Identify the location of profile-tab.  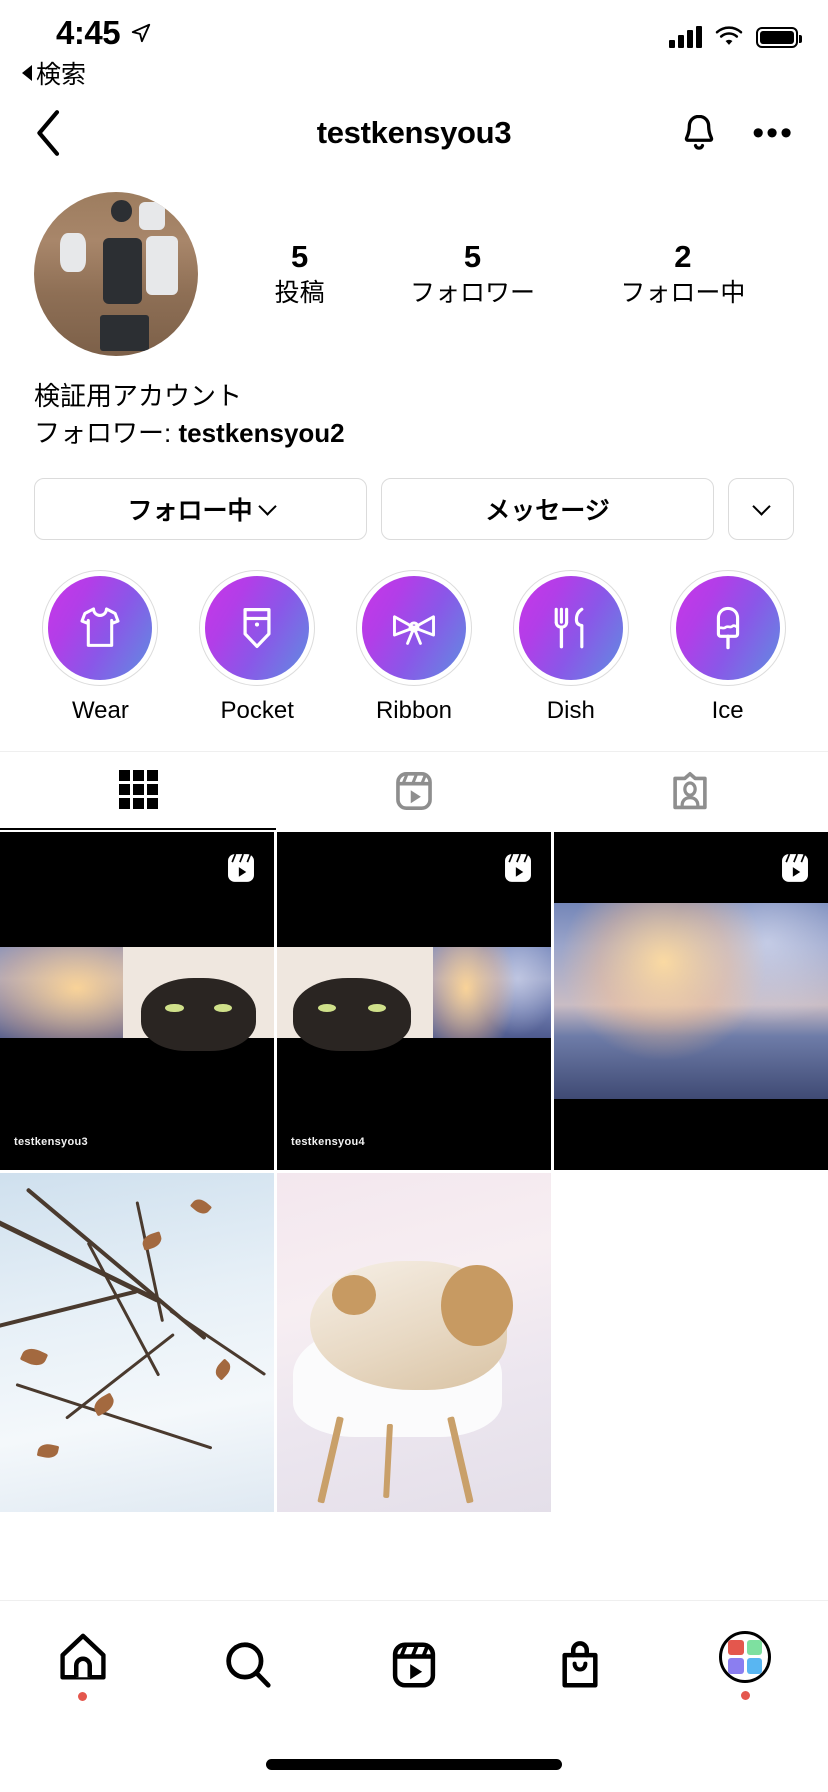
(745, 1665).